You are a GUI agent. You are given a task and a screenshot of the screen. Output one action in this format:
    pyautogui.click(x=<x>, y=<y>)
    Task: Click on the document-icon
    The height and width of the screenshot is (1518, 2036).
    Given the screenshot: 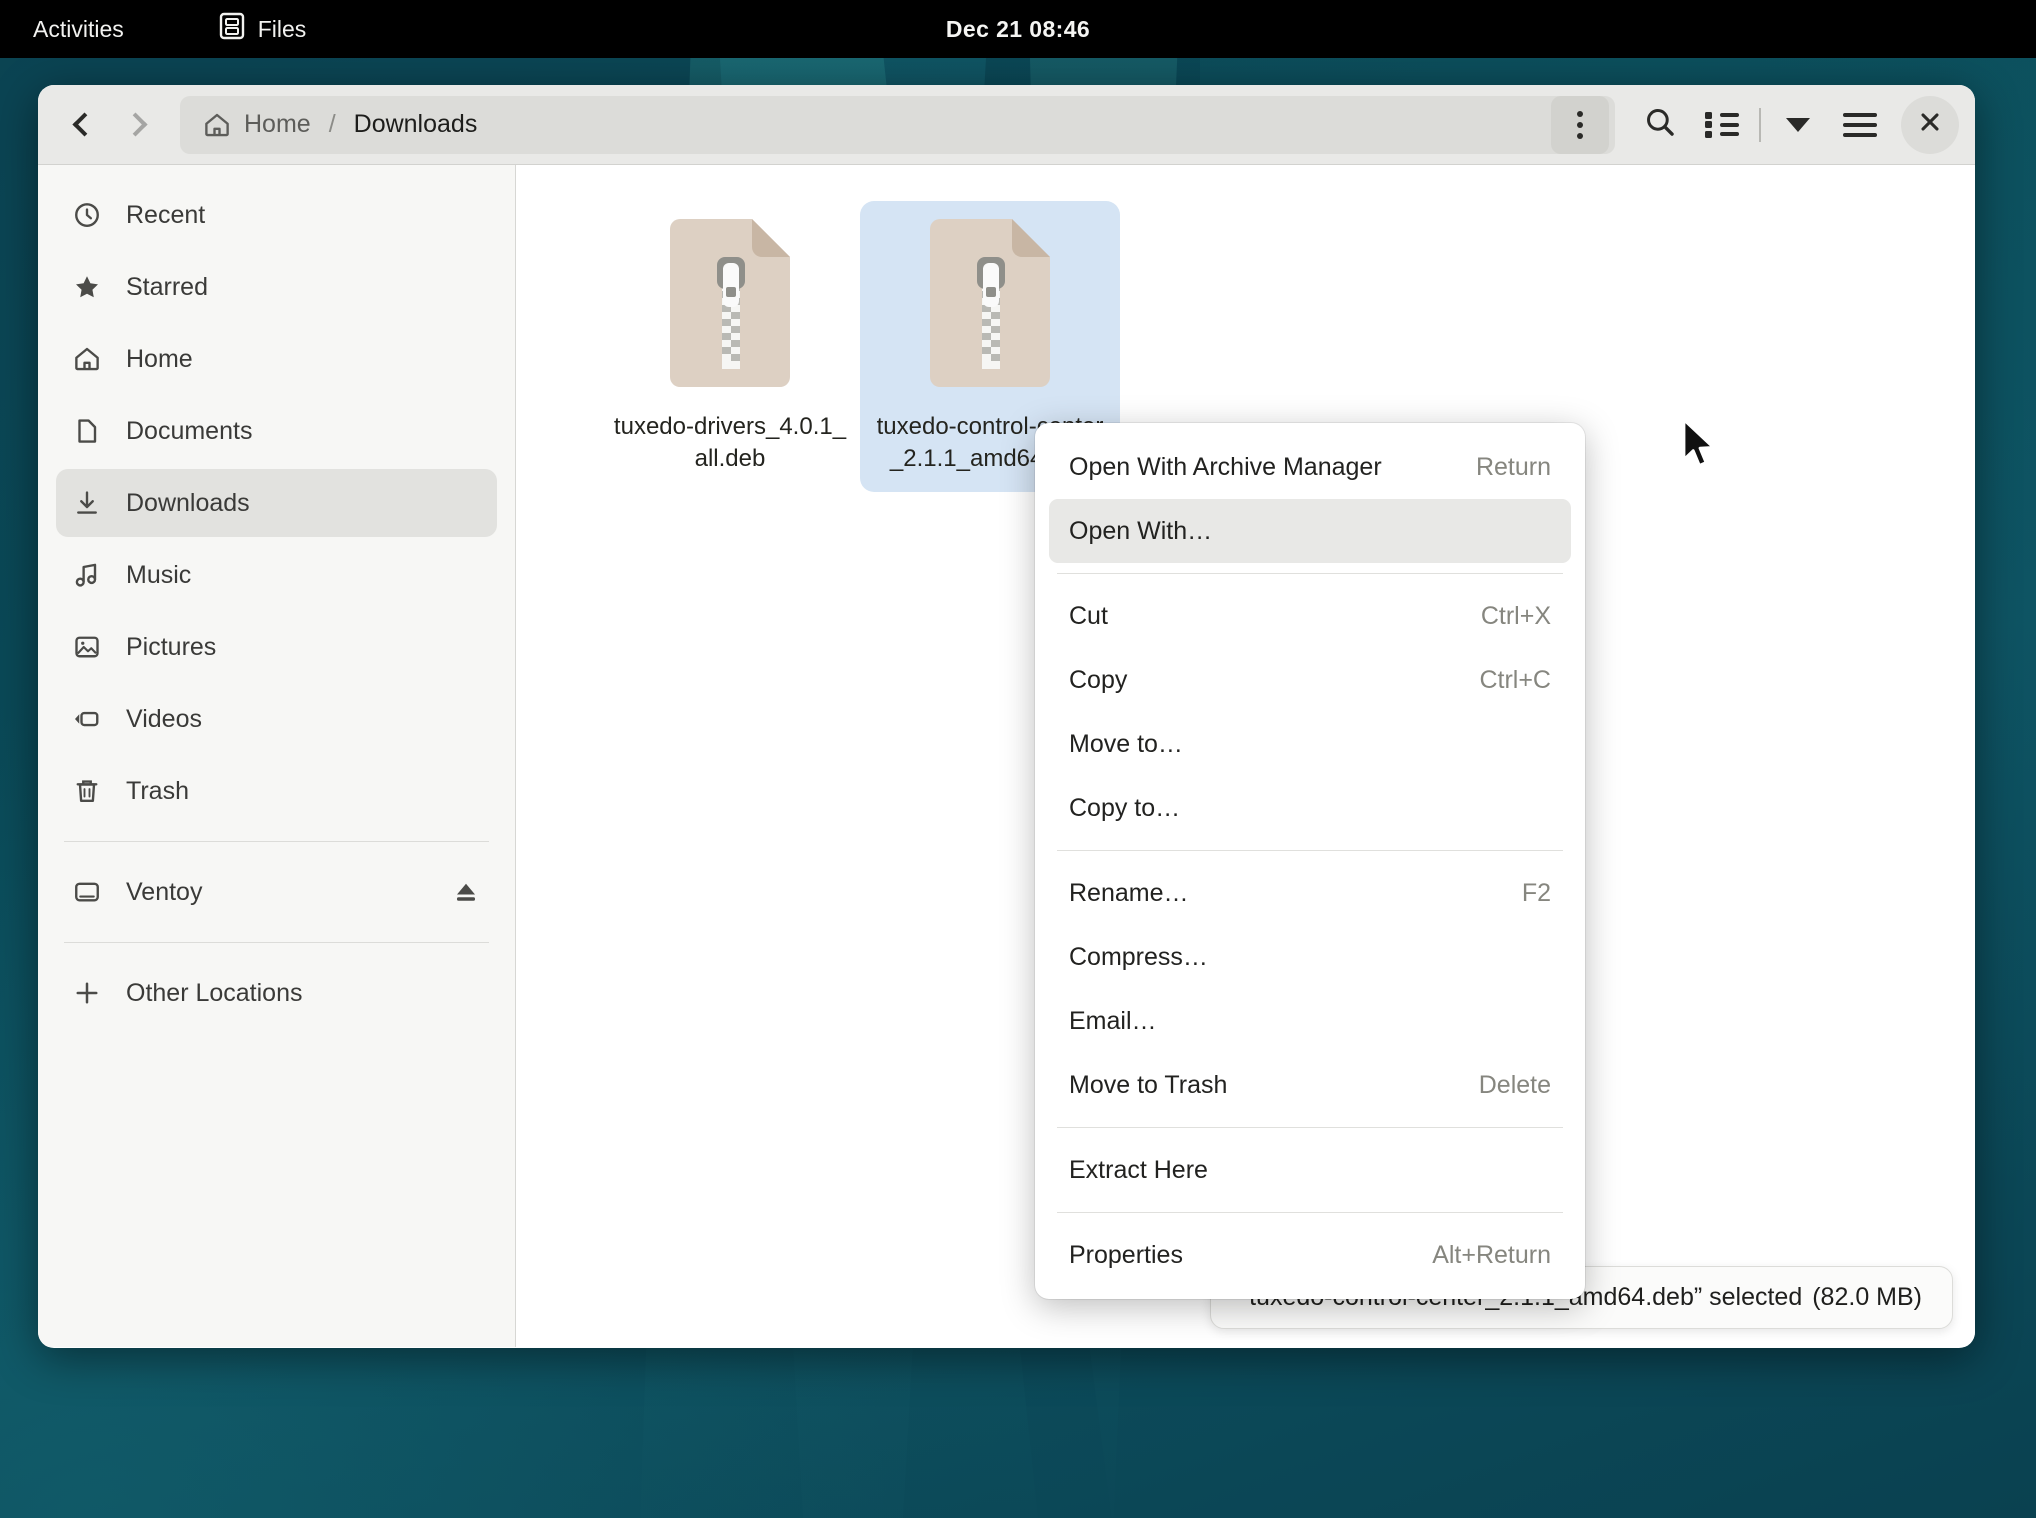 What is the action you would take?
    pyautogui.click(x=87, y=431)
    